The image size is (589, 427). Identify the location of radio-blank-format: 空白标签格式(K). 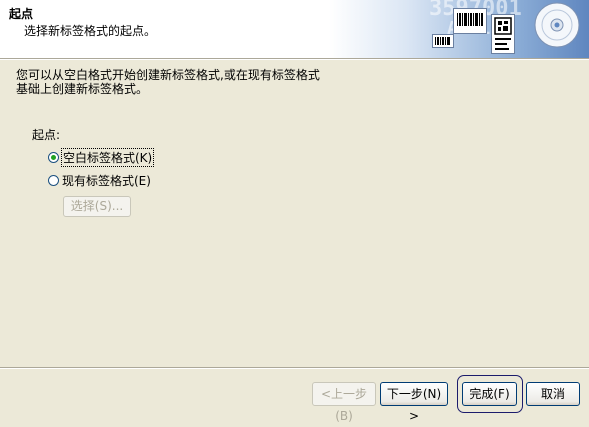
(101, 157).